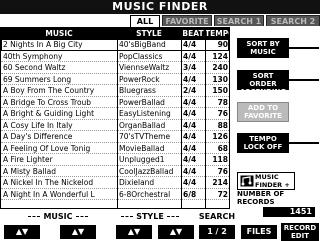 Image resolution: width=320 pixels, height=241 pixels. What do you see at coordinates (145, 136) in the screenshot?
I see `style-cell: 70'sTVTheme` at bounding box center [145, 136].